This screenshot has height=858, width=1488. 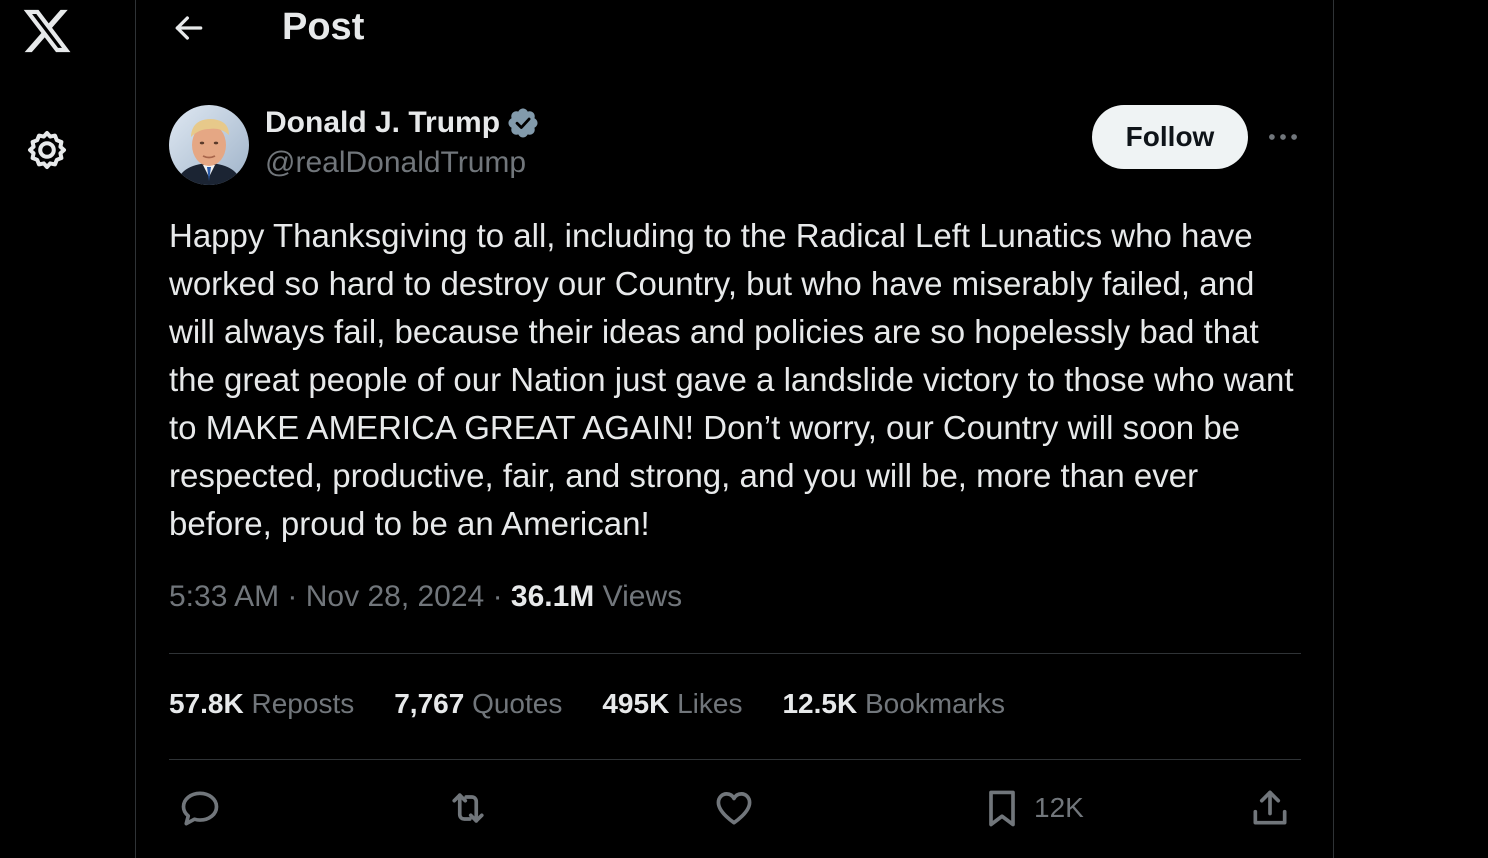 I want to click on share-icon, so click(x=1270, y=807).